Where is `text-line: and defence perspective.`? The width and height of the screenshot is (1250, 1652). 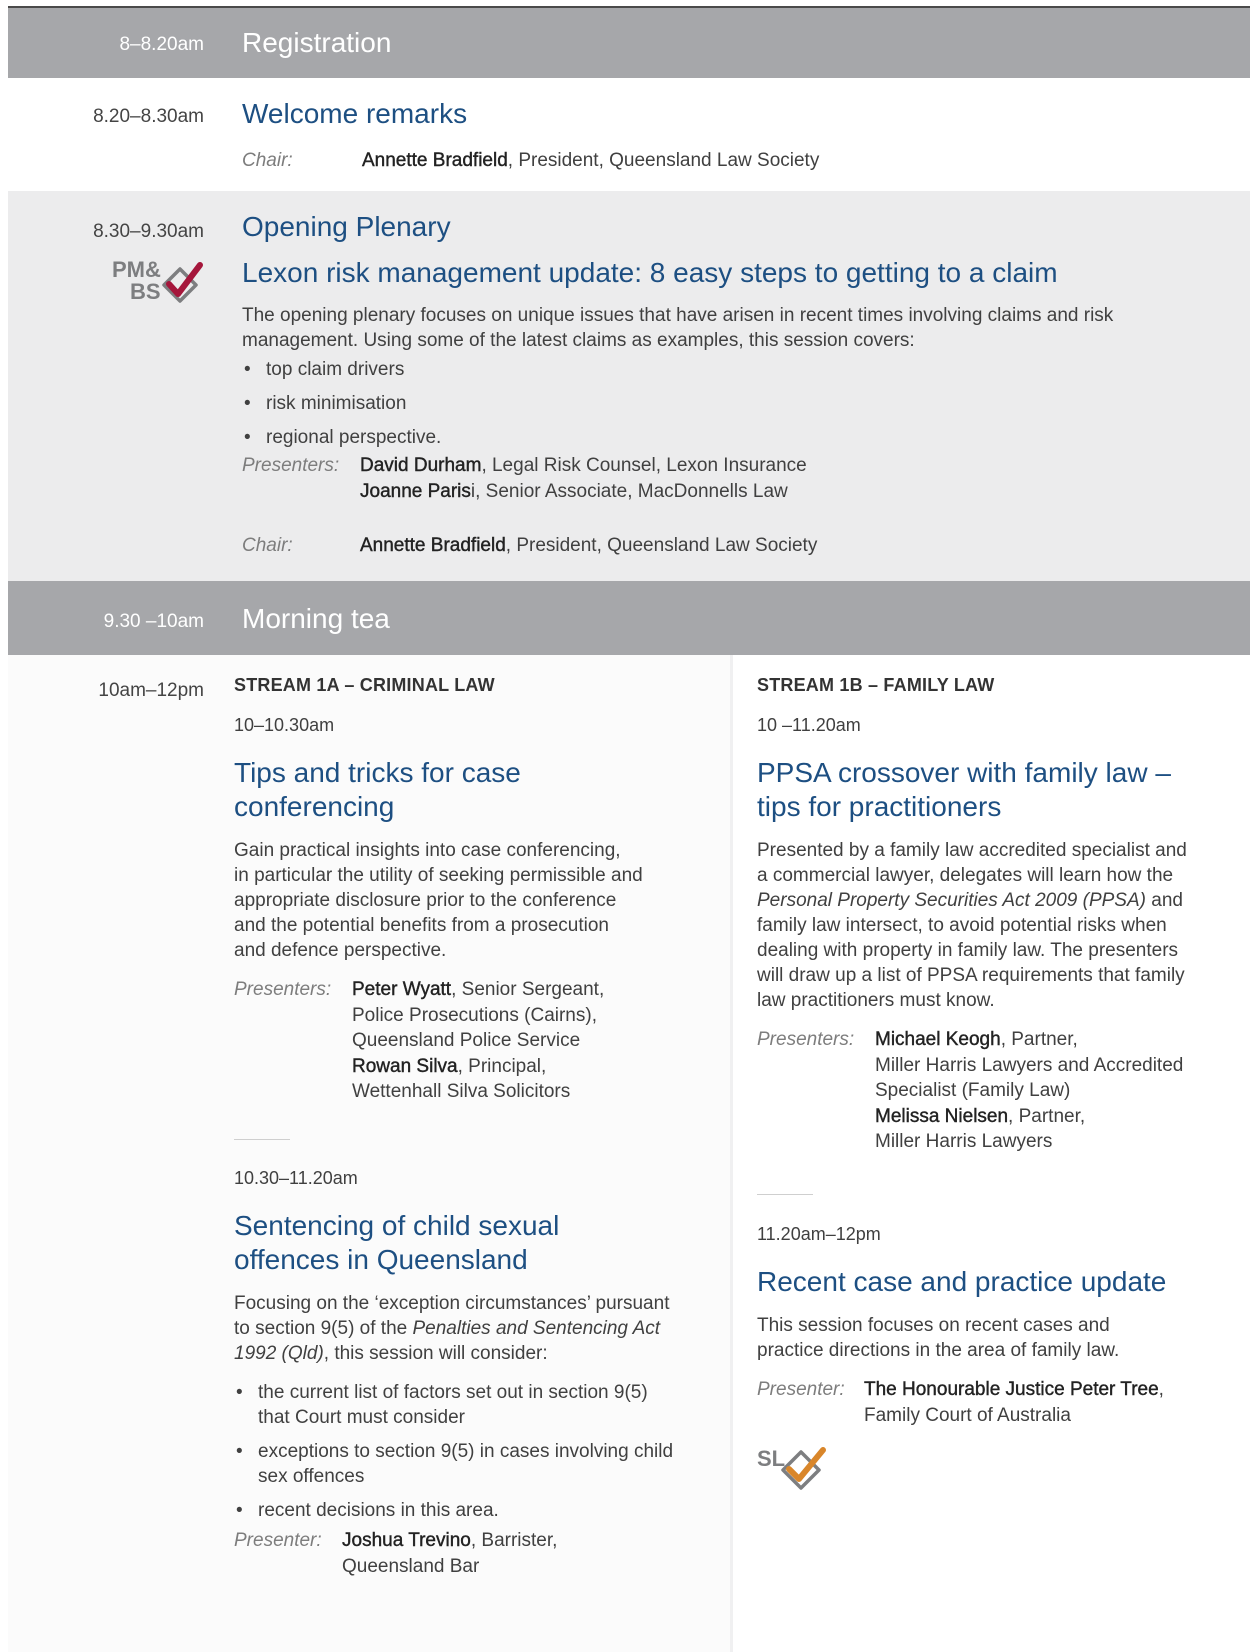 text-line: and defence perspective. is located at coordinates (340, 950).